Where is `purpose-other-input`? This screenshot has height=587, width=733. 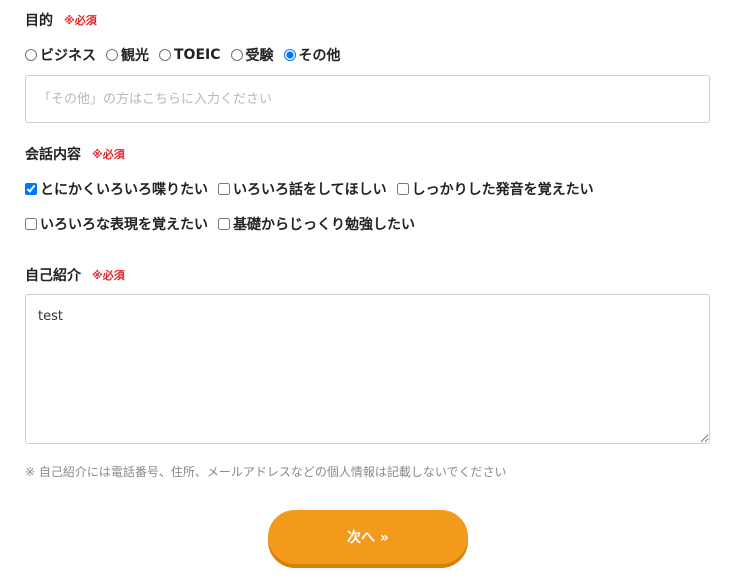
purpose-other-input is located at coordinates (367, 99).